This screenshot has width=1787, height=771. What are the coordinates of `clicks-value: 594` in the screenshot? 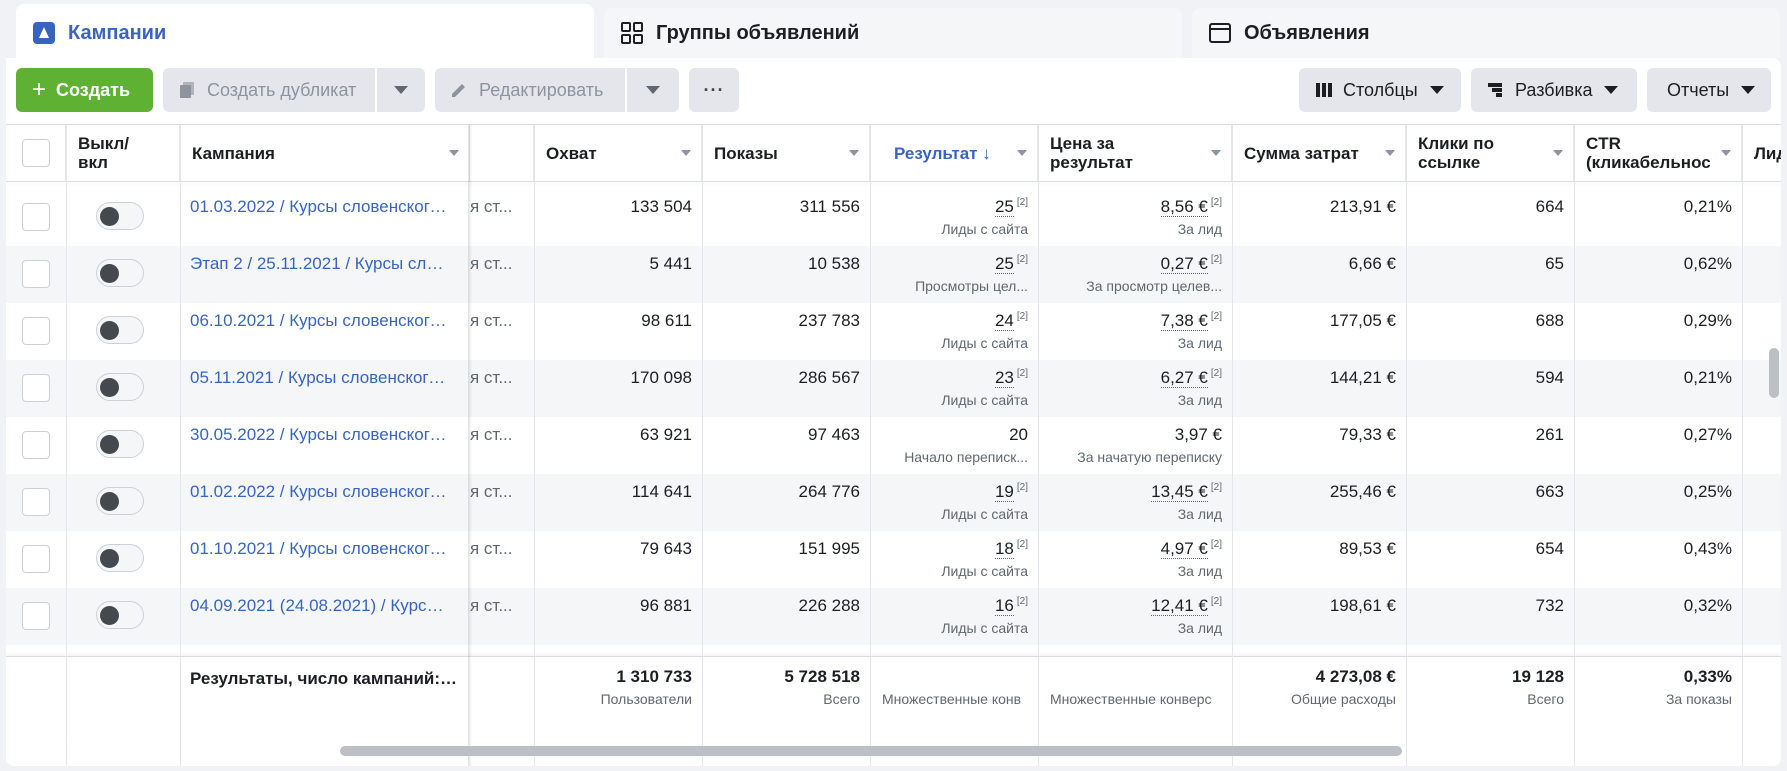 It's located at (1549, 377).